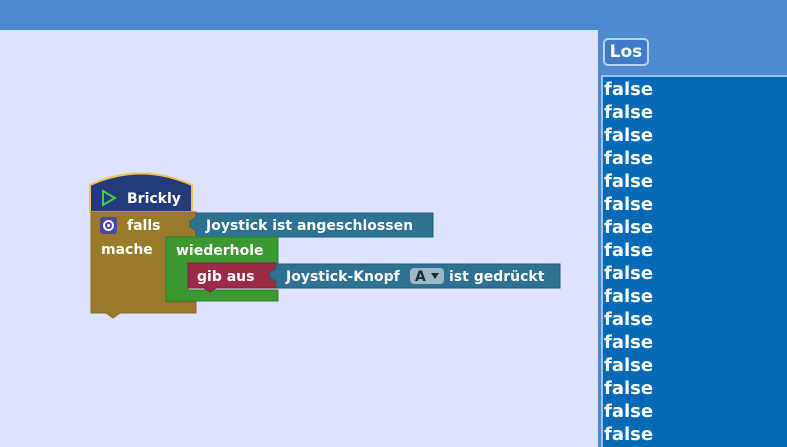  I want to click on print-block-label: gib aus, so click(225, 277).